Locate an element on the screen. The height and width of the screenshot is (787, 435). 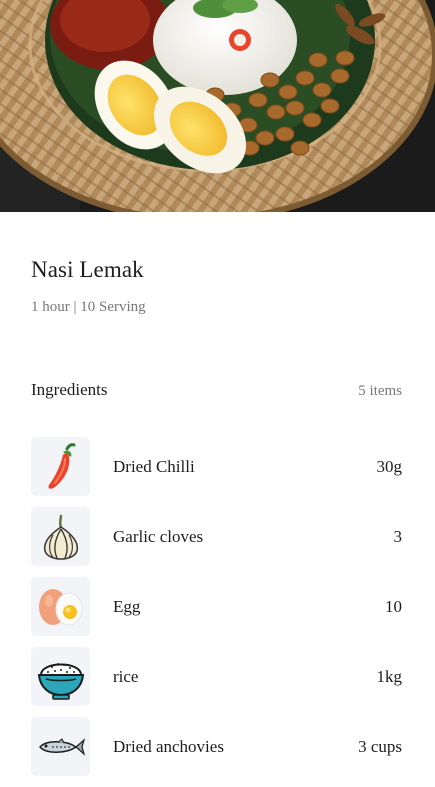
chilli-icon is located at coordinates (61, 465).